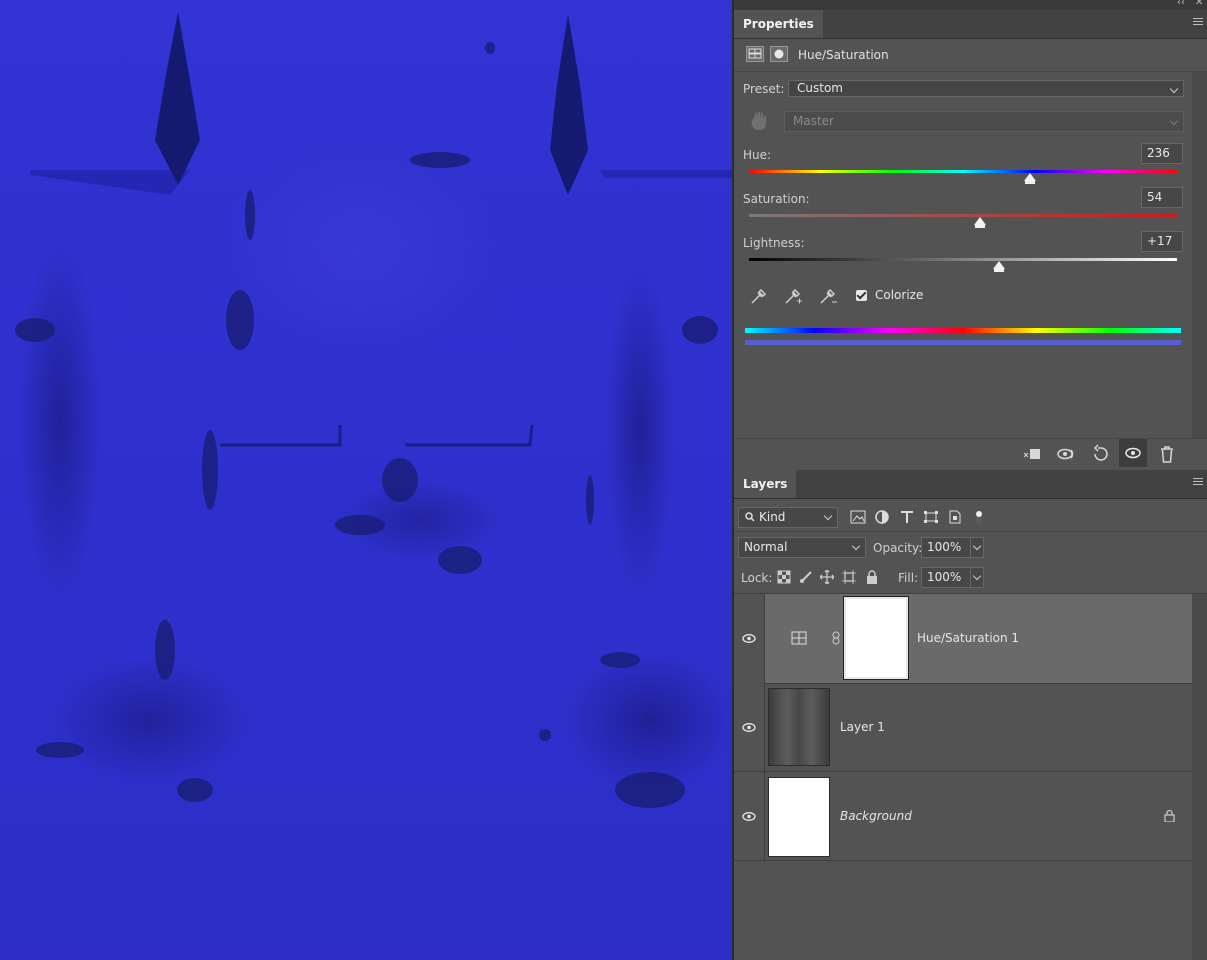  What do you see at coordinates (963, 330) in the screenshot?
I see `input-spectrum-bar` at bounding box center [963, 330].